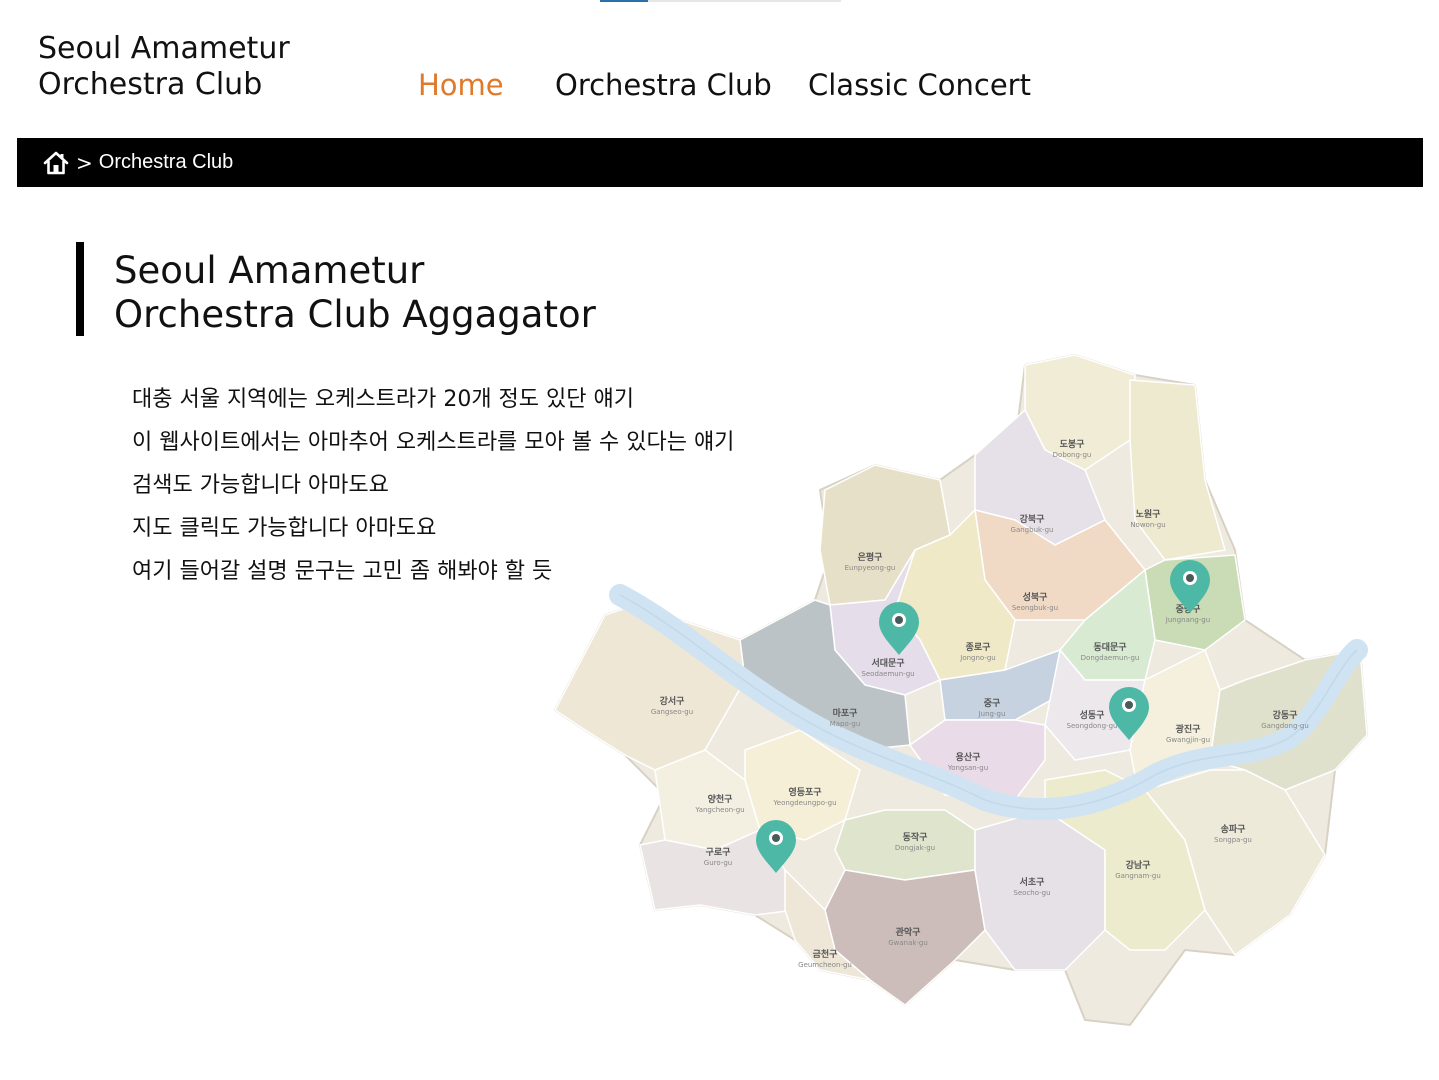 This screenshot has height=1080, width=1439. What do you see at coordinates (1031, 893) in the screenshot?
I see `district-label-en: Seocho-gu` at bounding box center [1031, 893].